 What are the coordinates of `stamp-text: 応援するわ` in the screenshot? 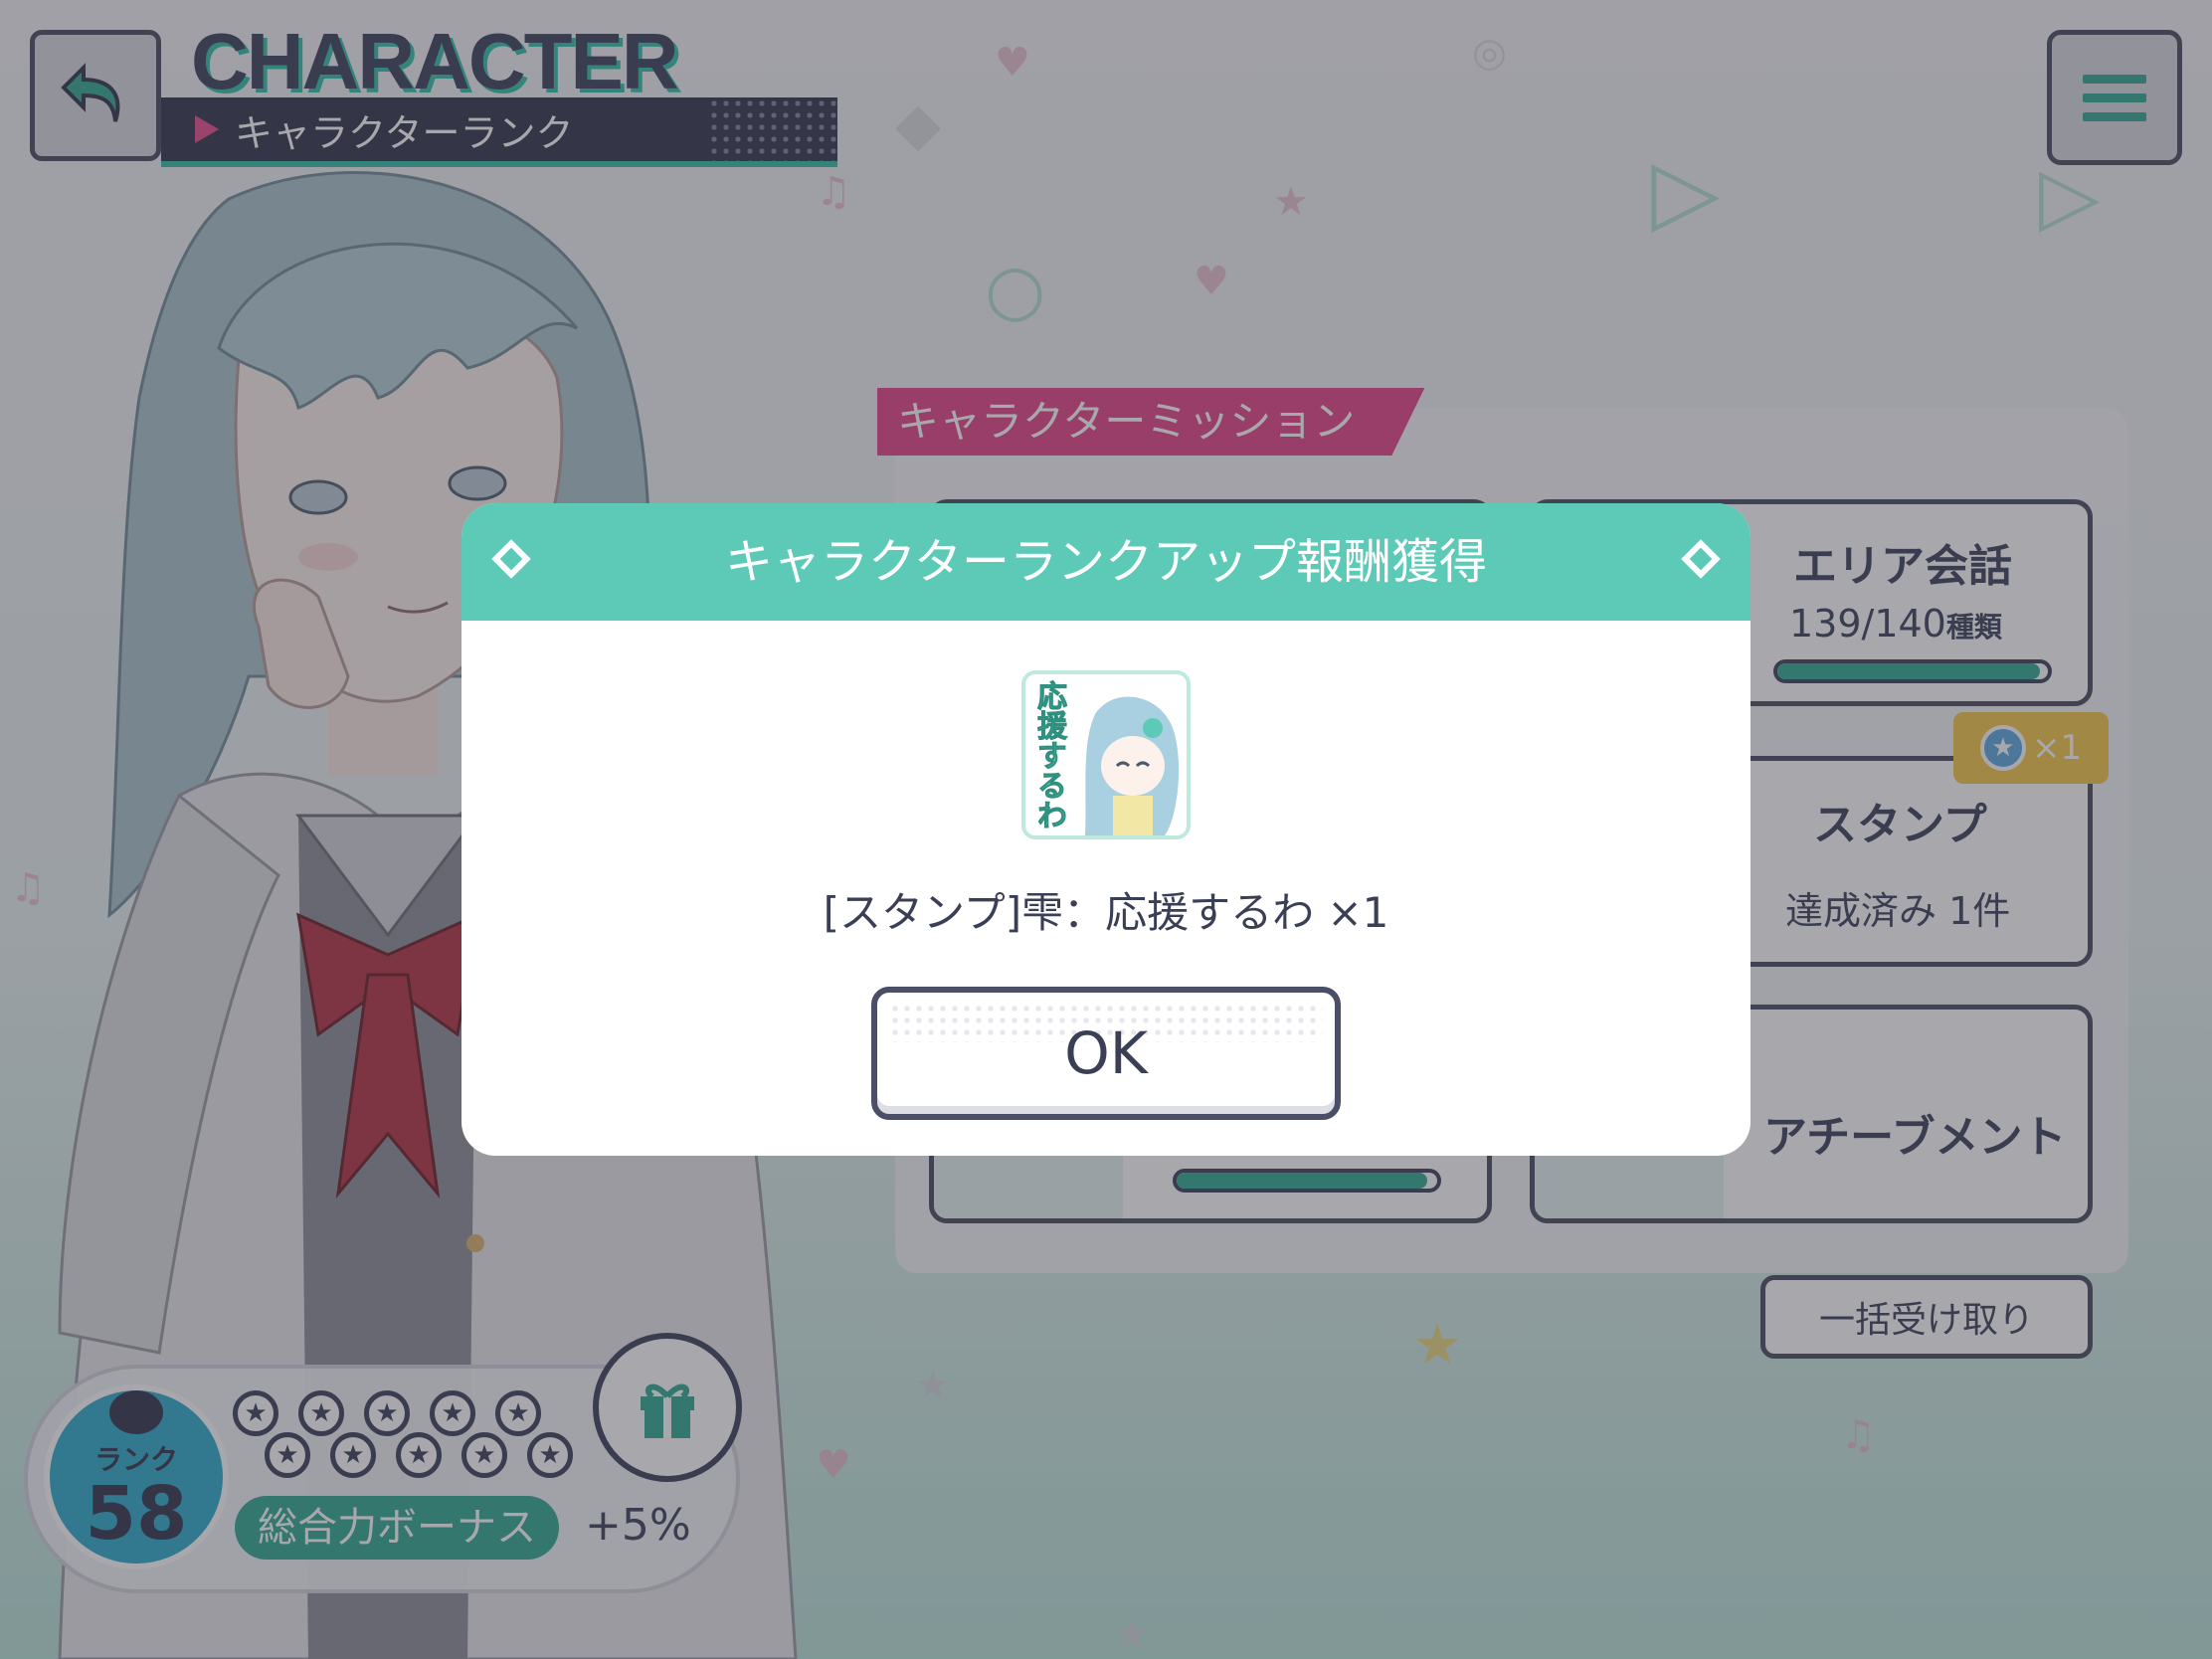 It's located at (1049, 755).